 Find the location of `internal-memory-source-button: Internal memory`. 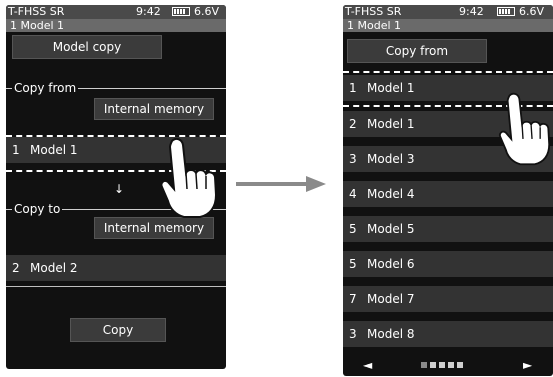

internal-memory-source-button: Internal memory is located at coordinates (154, 109).